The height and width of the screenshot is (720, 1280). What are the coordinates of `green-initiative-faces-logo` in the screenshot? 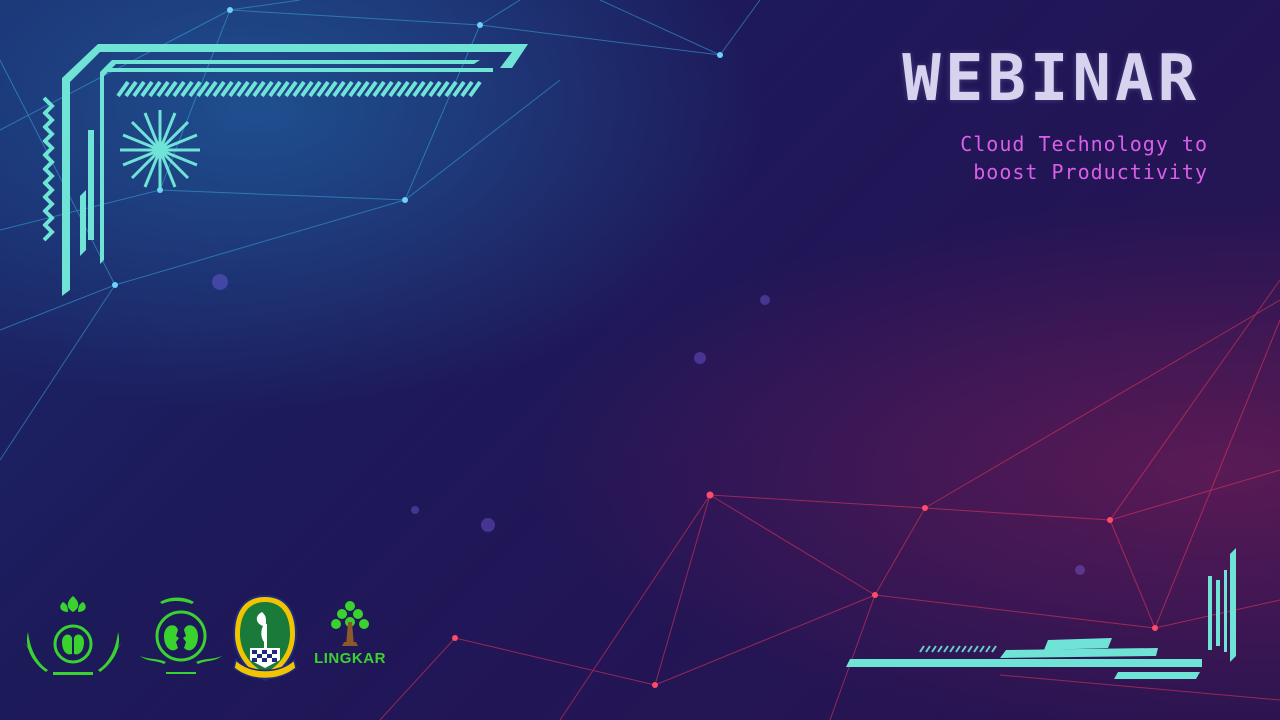 It's located at (181, 635).